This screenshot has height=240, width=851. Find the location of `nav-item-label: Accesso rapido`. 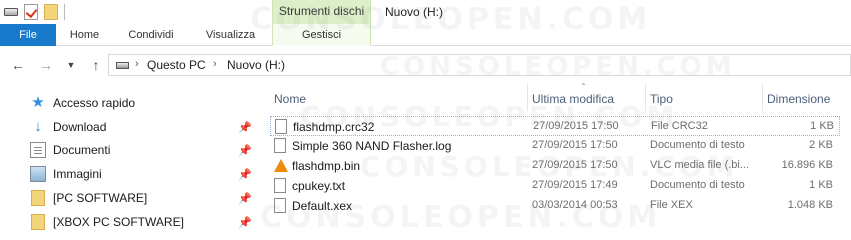

nav-item-label: Accesso rapido is located at coordinates (94, 103).